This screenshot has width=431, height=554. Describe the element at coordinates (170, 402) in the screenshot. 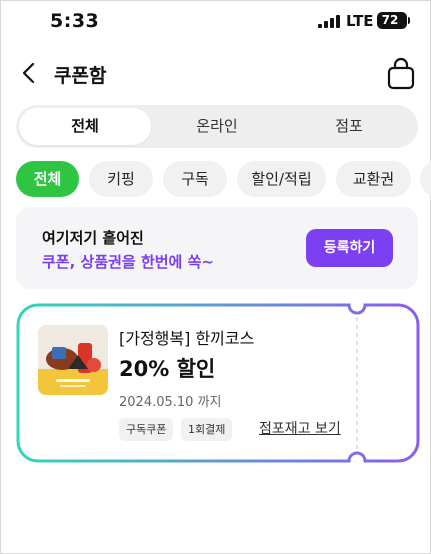

I see `coupon-expiry: 2024.05.10 까지` at that location.